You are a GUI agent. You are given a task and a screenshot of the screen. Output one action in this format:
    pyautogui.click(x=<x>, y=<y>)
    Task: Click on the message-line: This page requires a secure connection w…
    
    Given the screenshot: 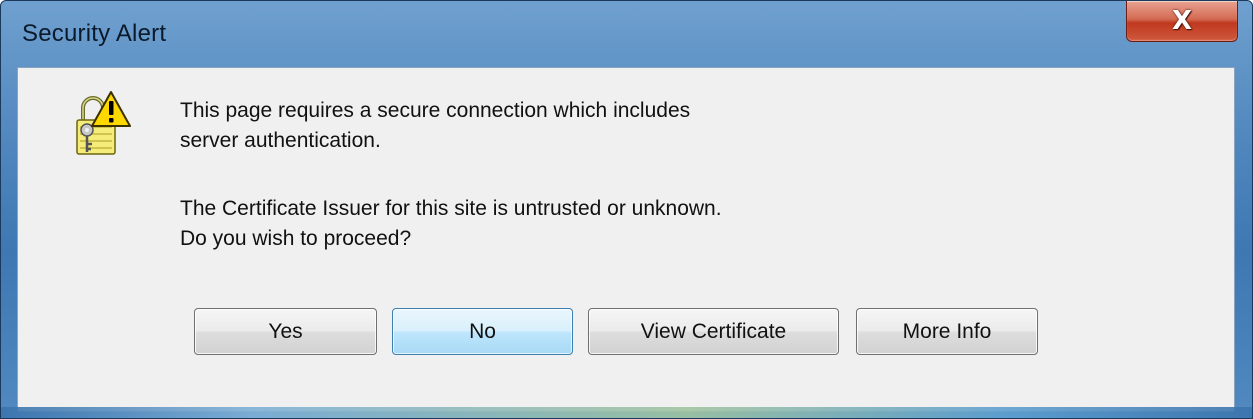 What is the action you would take?
    pyautogui.click(x=435, y=110)
    